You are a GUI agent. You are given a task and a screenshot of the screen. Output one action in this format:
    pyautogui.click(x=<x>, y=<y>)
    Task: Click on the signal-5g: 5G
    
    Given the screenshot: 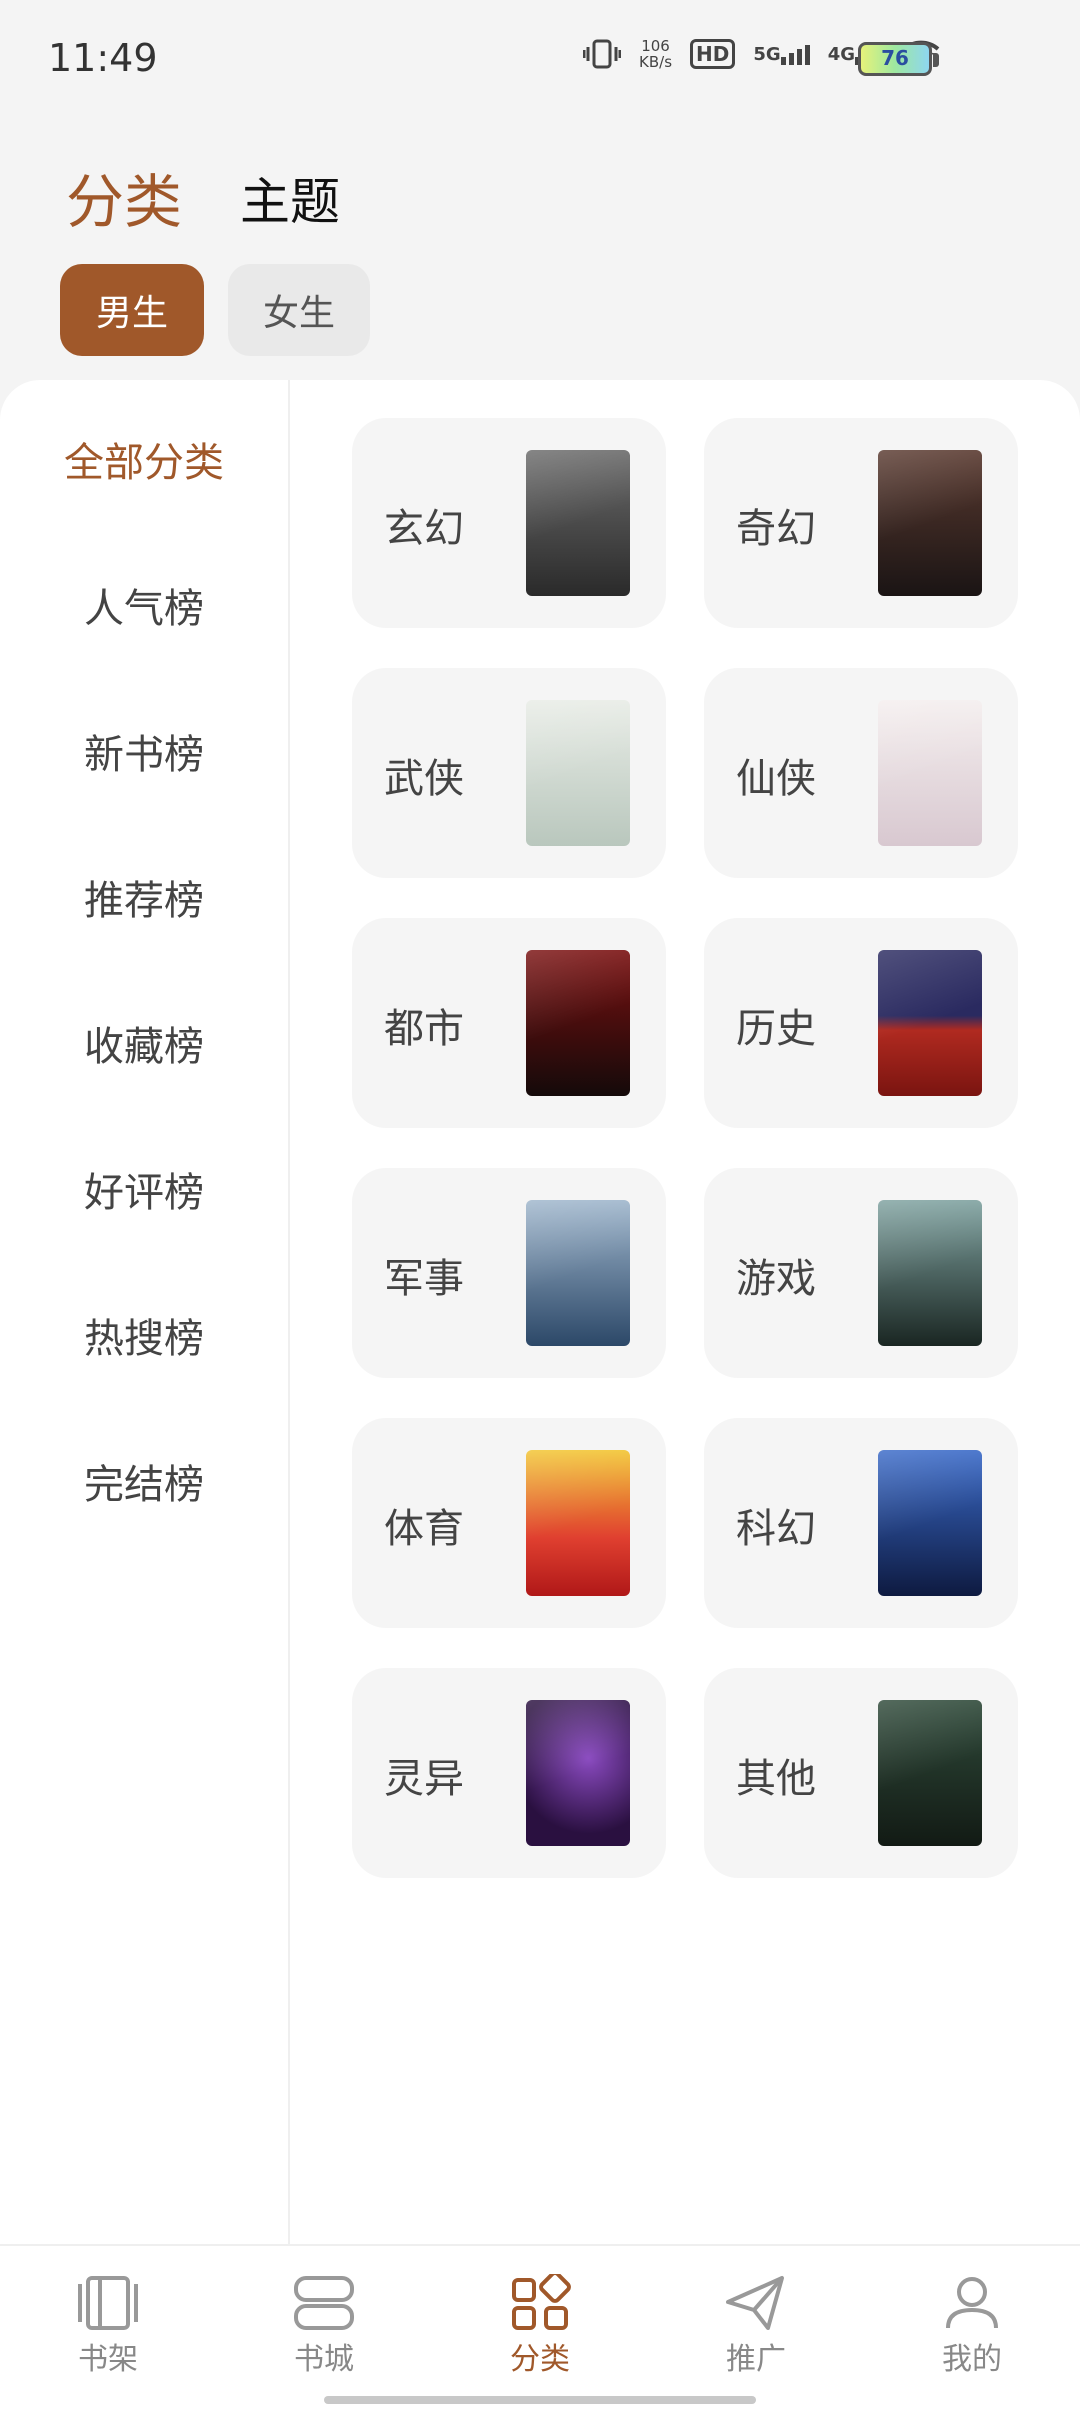 What is the action you would take?
    pyautogui.click(x=781, y=54)
    